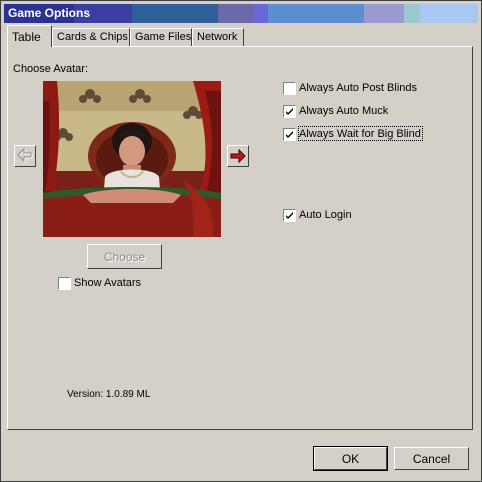 The width and height of the screenshot is (482, 482). What do you see at coordinates (108, 283) in the screenshot?
I see `show-avatars-label: Show Avatars` at bounding box center [108, 283].